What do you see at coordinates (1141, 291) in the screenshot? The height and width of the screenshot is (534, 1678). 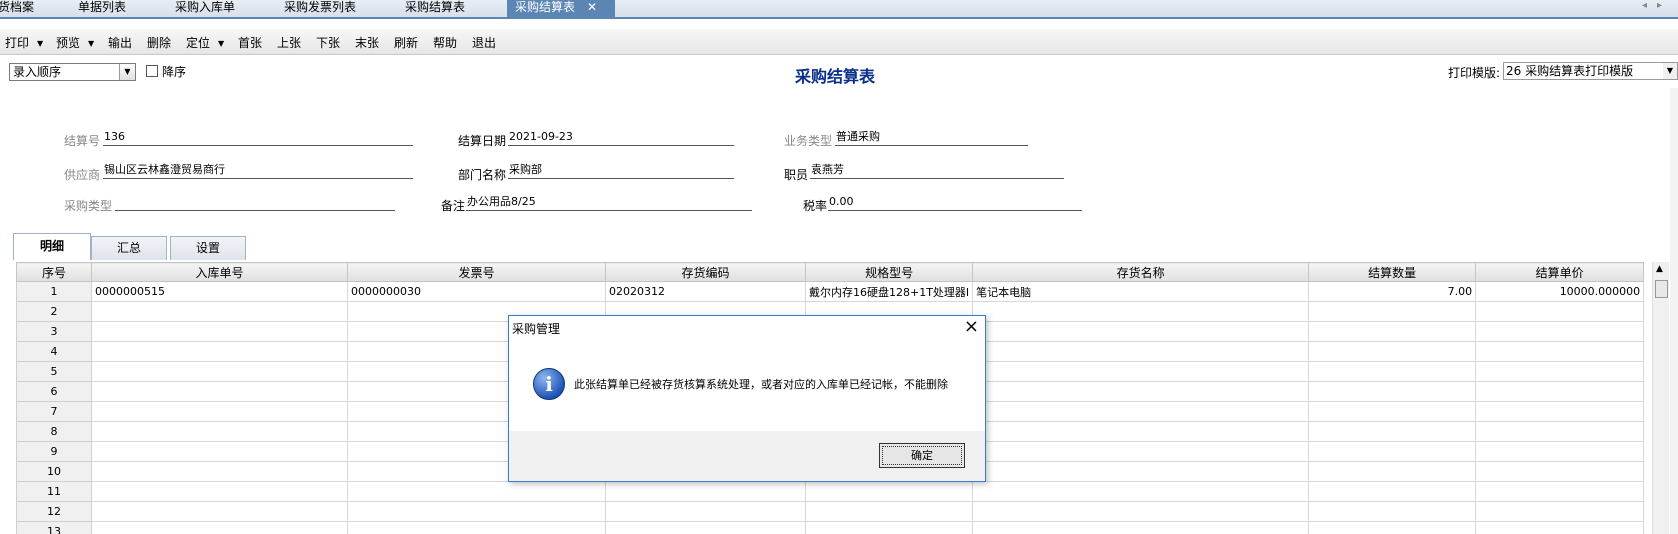 I see `cell-item-name: 笔记本电脑` at bounding box center [1141, 291].